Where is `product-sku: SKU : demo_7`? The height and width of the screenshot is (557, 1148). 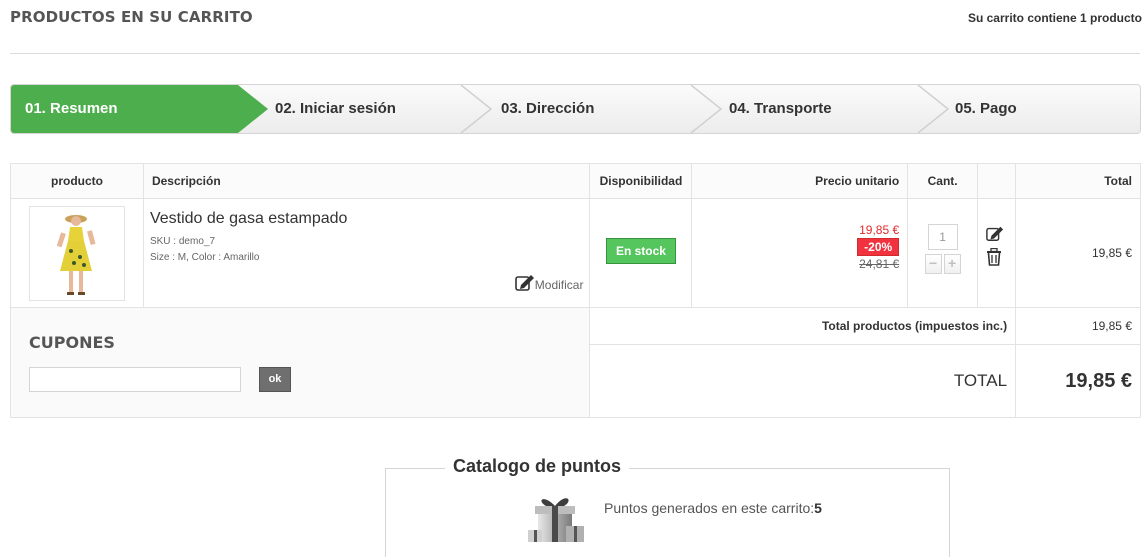 product-sku: SKU : demo_7 is located at coordinates (182, 241).